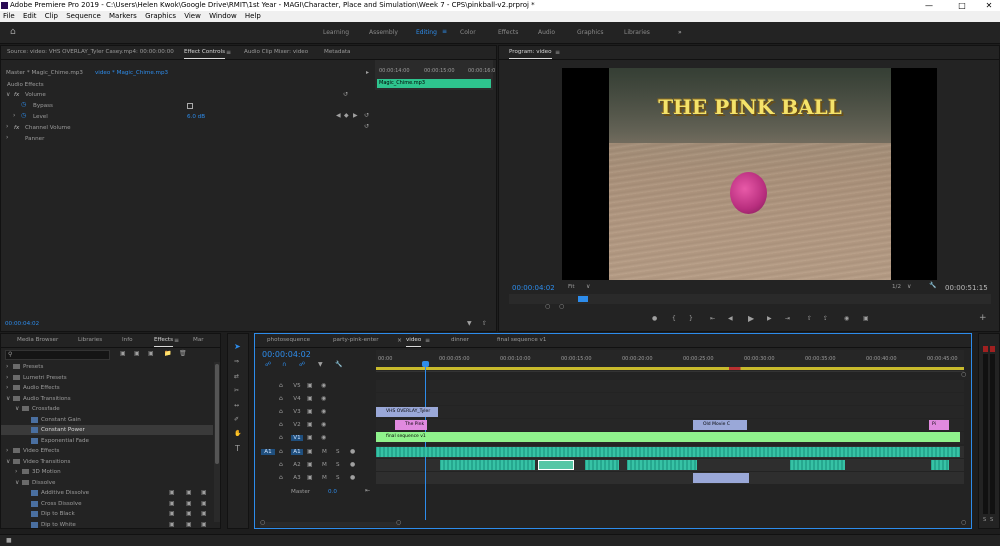  Describe the element at coordinates (297, 438) in the screenshot. I see `track-label-v1: V1` at that location.